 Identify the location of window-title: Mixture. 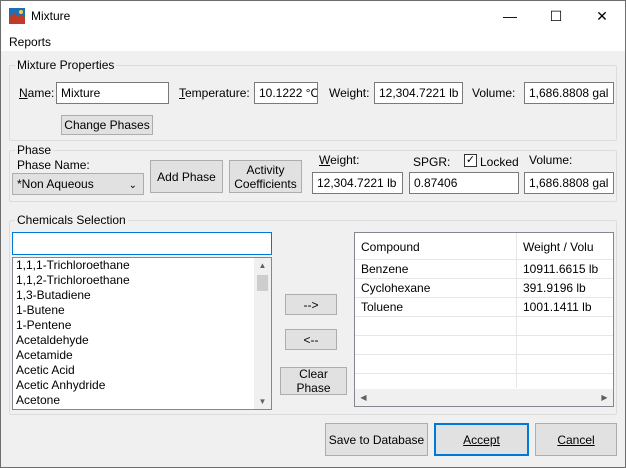
(51, 16).